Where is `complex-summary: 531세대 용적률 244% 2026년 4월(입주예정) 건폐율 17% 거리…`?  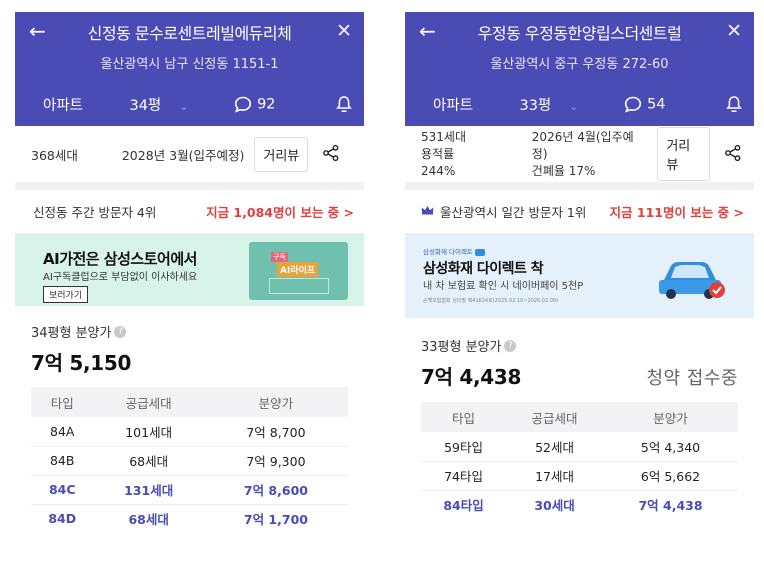
complex-summary: 531세대 용적률 244% 2026년 4월(입주예정) 건폐율 17% 거리… is located at coordinates (579, 158).